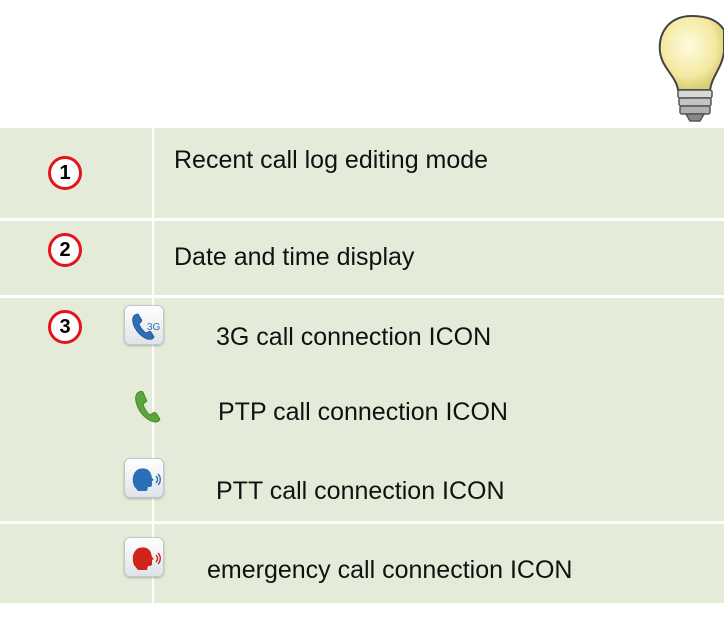 Image resolution: width=724 pixels, height=629 pixels. What do you see at coordinates (331, 160) in the screenshot?
I see `row-label-1: Recent call log editing mode` at bounding box center [331, 160].